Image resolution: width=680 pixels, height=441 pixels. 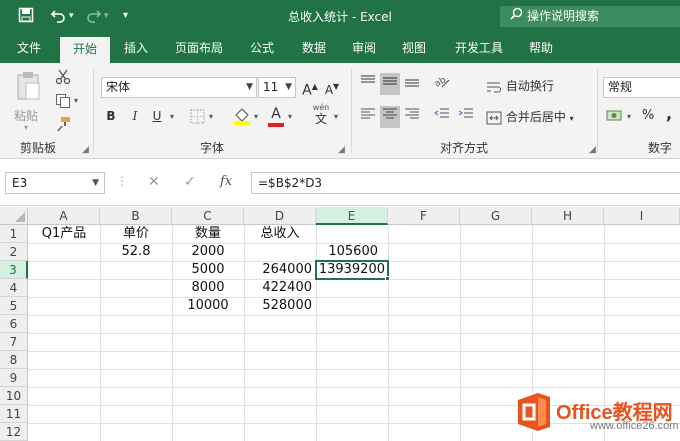 I want to click on number-format-combo: 常规, so click(x=641, y=87).